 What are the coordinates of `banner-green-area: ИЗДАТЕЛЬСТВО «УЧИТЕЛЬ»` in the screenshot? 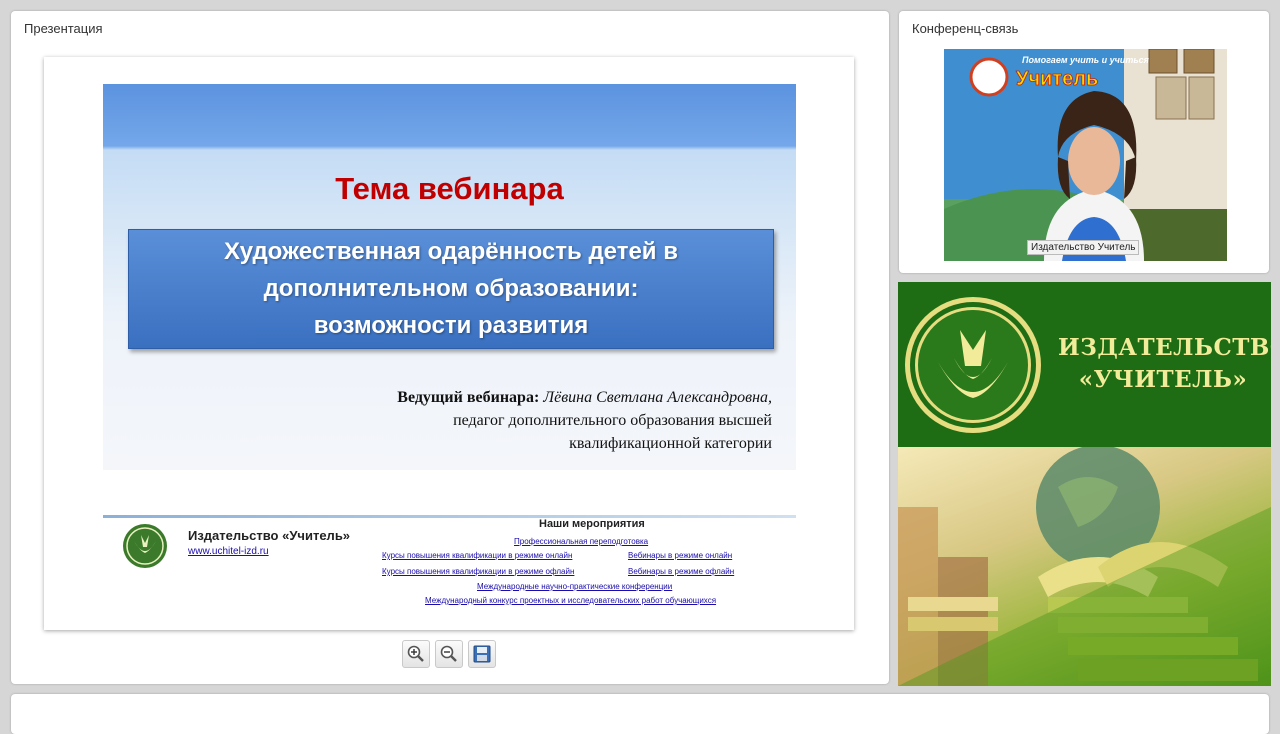 It's located at (1084, 364).